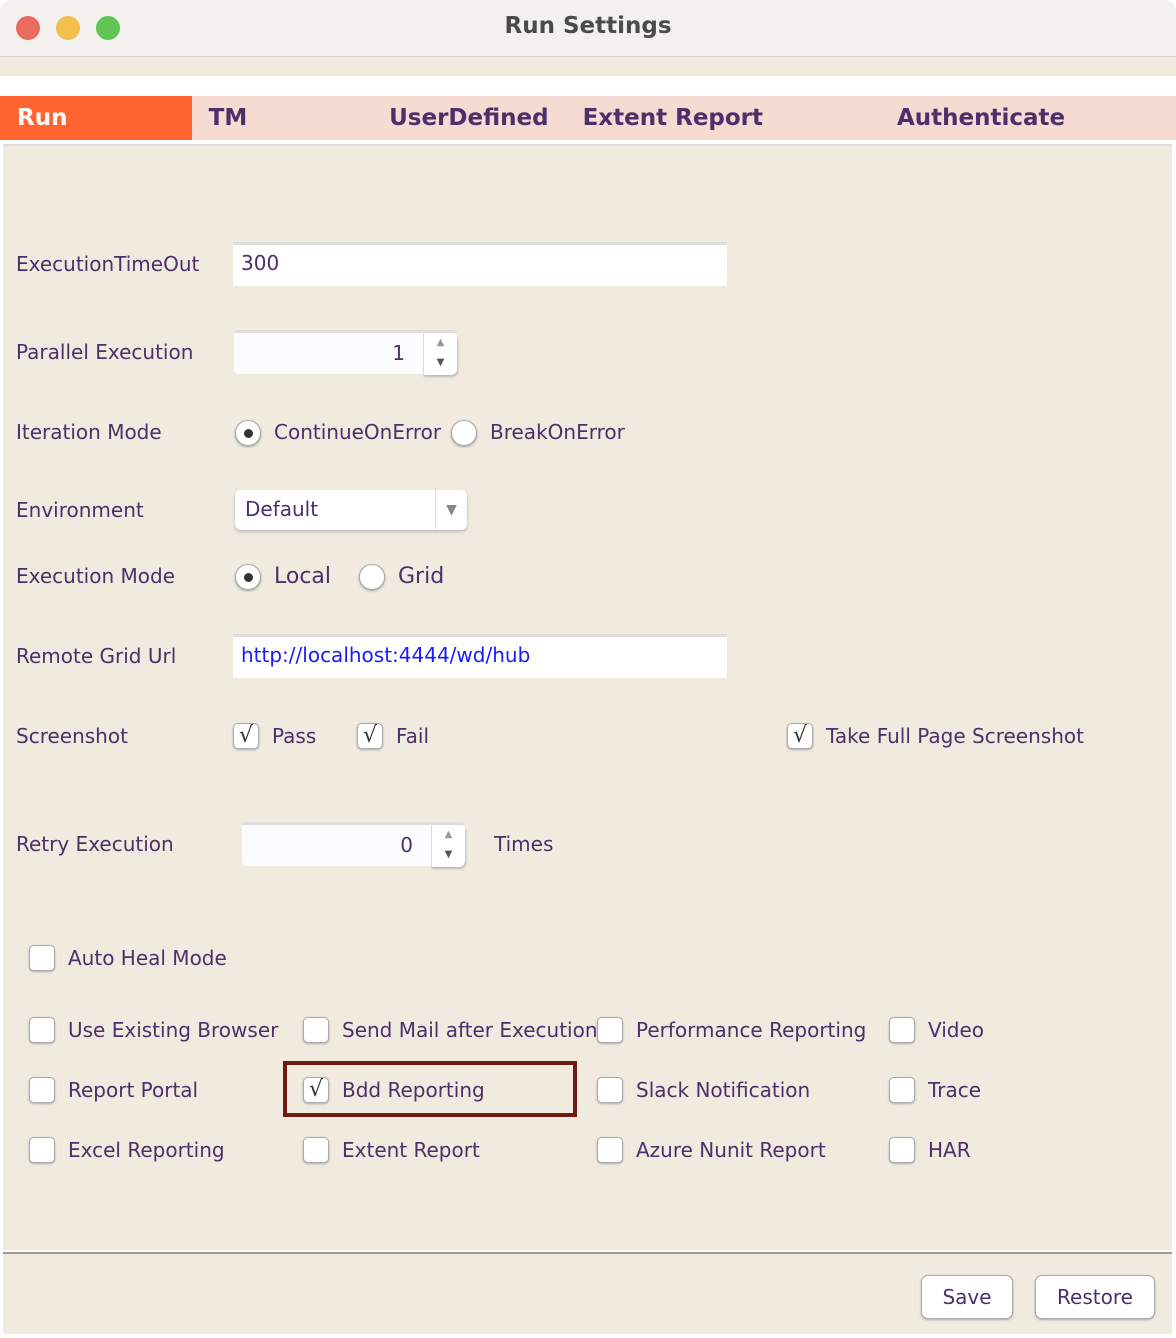  I want to click on local-label: Local, so click(303, 576).